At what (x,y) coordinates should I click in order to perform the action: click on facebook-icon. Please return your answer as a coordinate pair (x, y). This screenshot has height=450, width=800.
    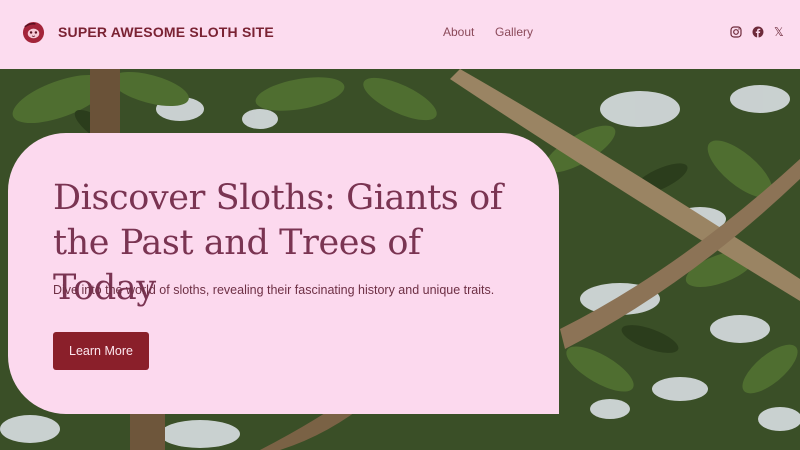
    Looking at the image, I should click on (758, 32).